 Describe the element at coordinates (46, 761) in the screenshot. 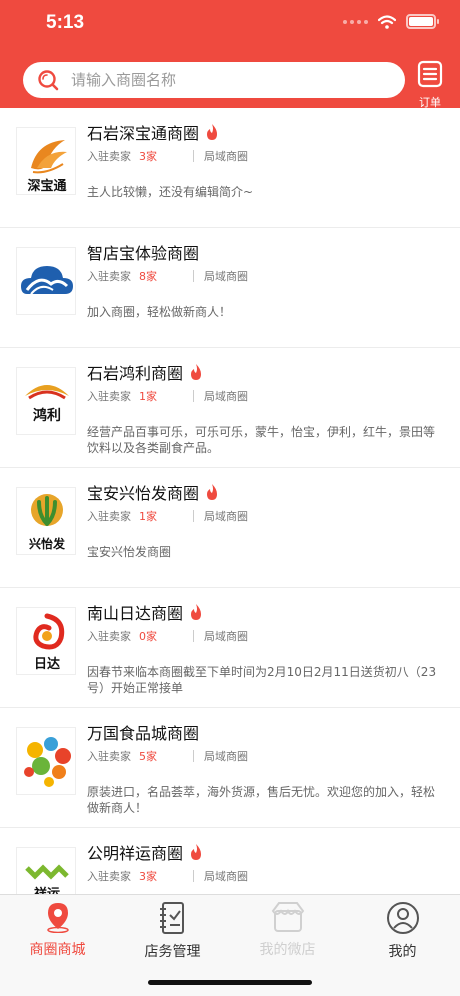

I see `dots-logo-icon` at that location.